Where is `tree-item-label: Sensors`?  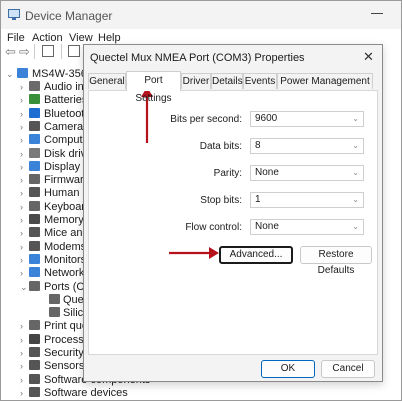
tree-item-label: Sensors is located at coordinates (64, 366).